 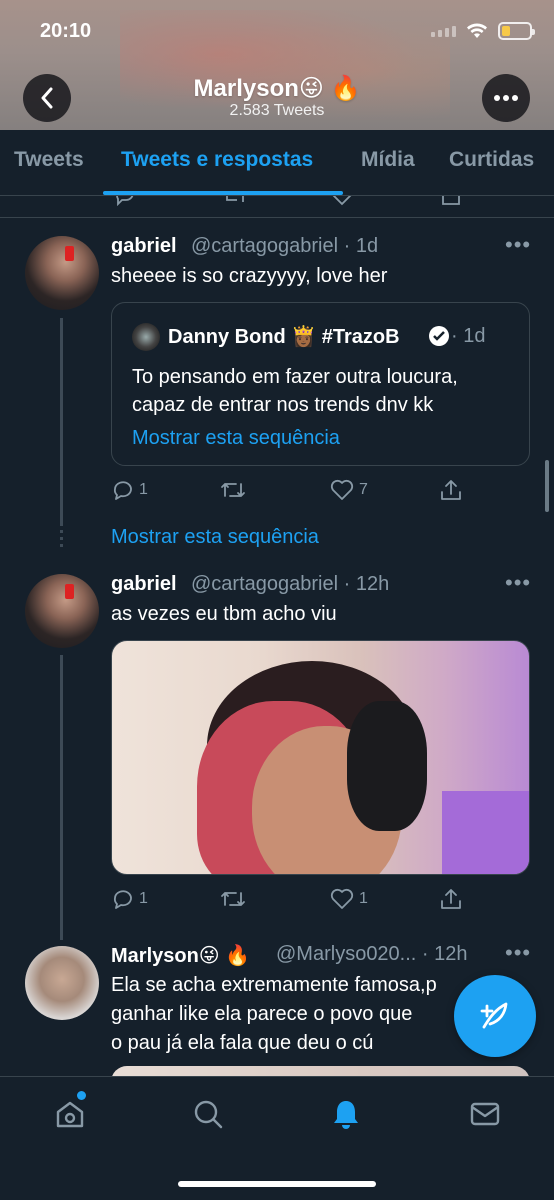 What do you see at coordinates (277, 207) in the screenshot?
I see `previous-tweet-actions` at bounding box center [277, 207].